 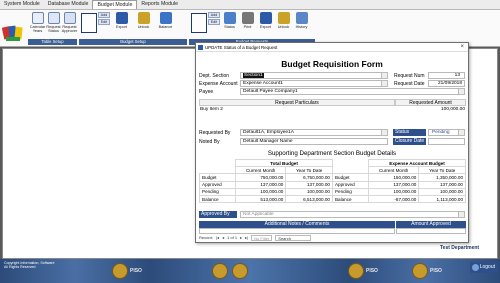 I want to click on close-icon: ×, so click(x=462, y=47).